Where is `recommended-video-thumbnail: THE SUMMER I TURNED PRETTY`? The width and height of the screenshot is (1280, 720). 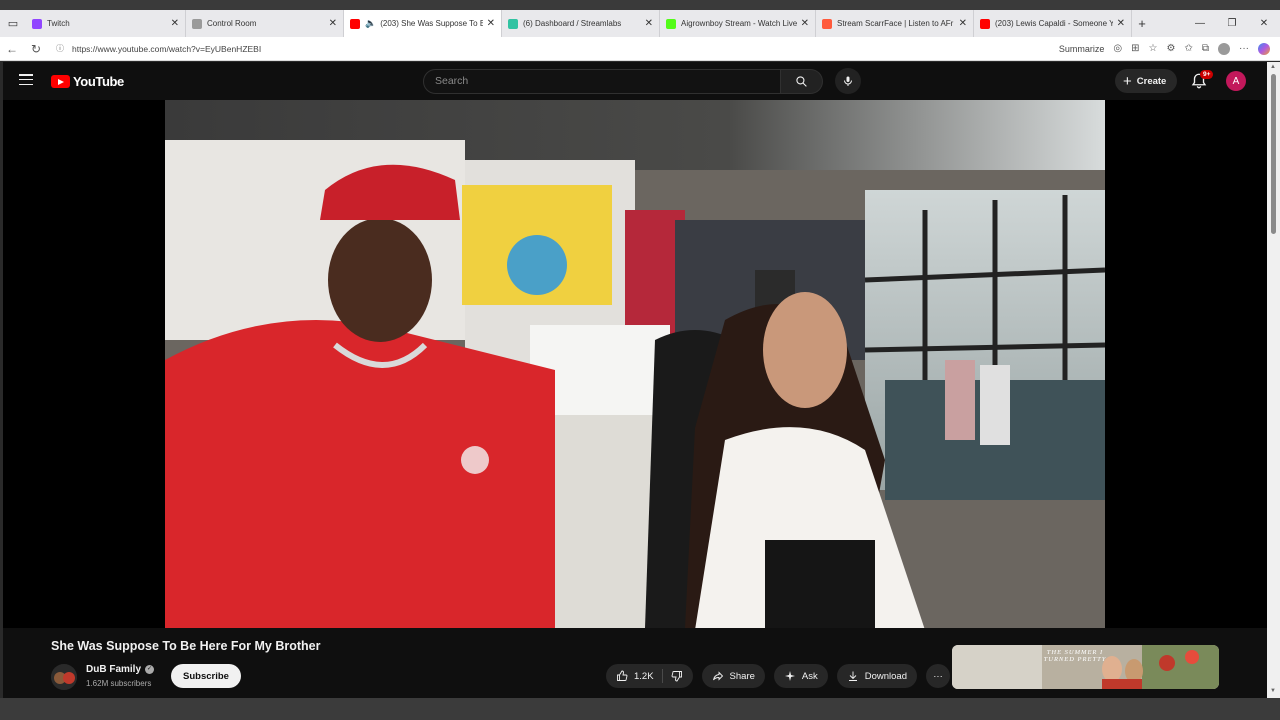 recommended-video-thumbnail: THE SUMMER I TURNED PRETTY is located at coordinates (1085, 667).